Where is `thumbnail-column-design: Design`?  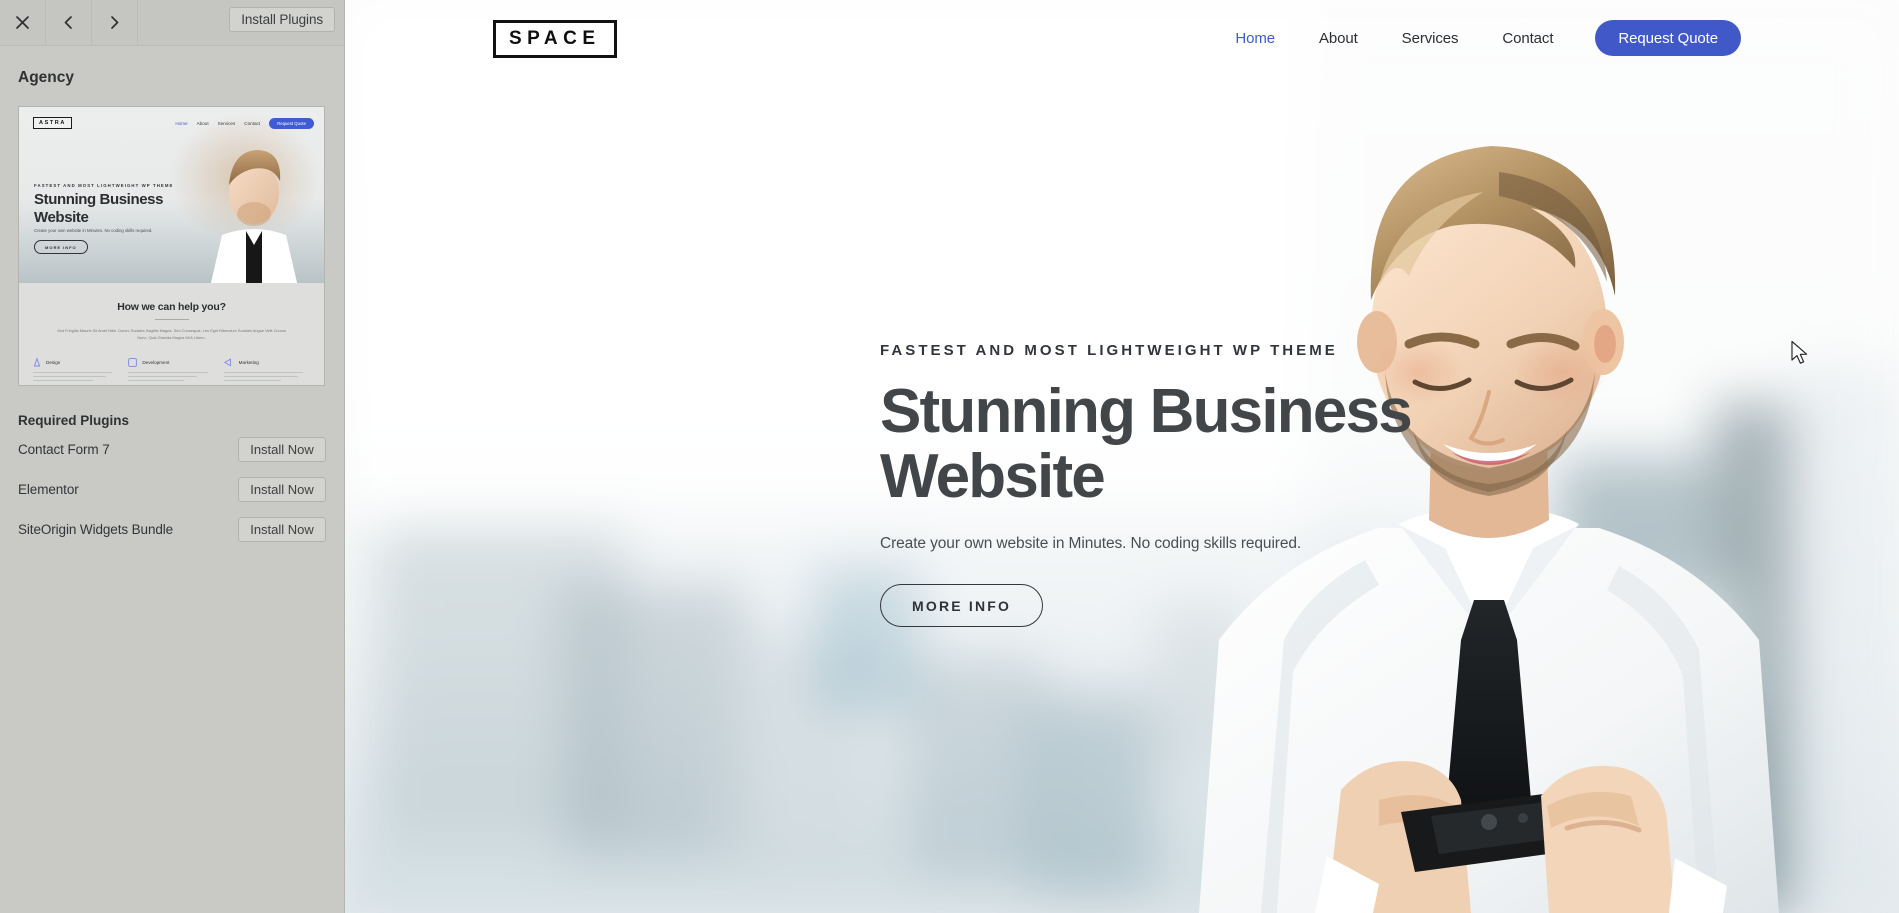
thumbnail-column-design: Design is located at coordinates (76, 370).